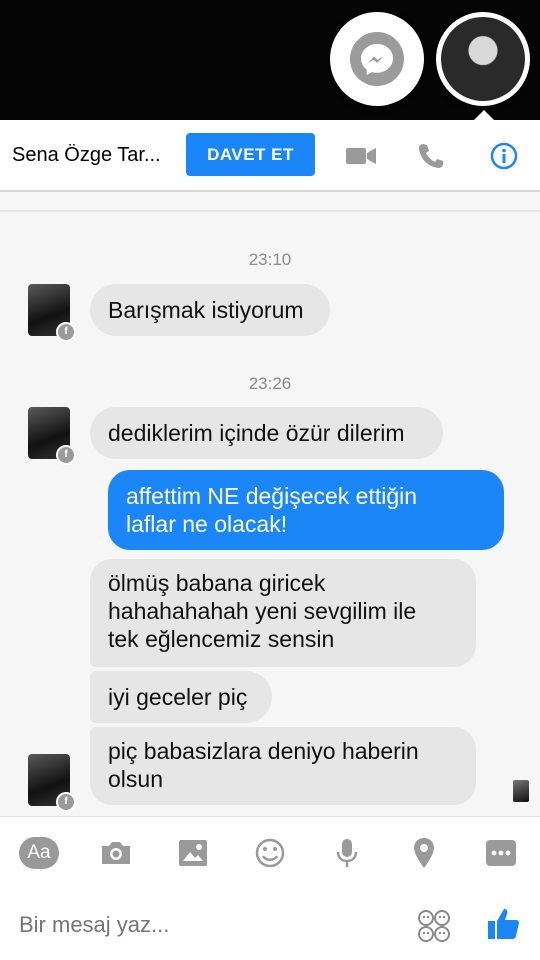 The width and height of the screenshot is (540, 960). I want to click on message-input, so click(209, 925).